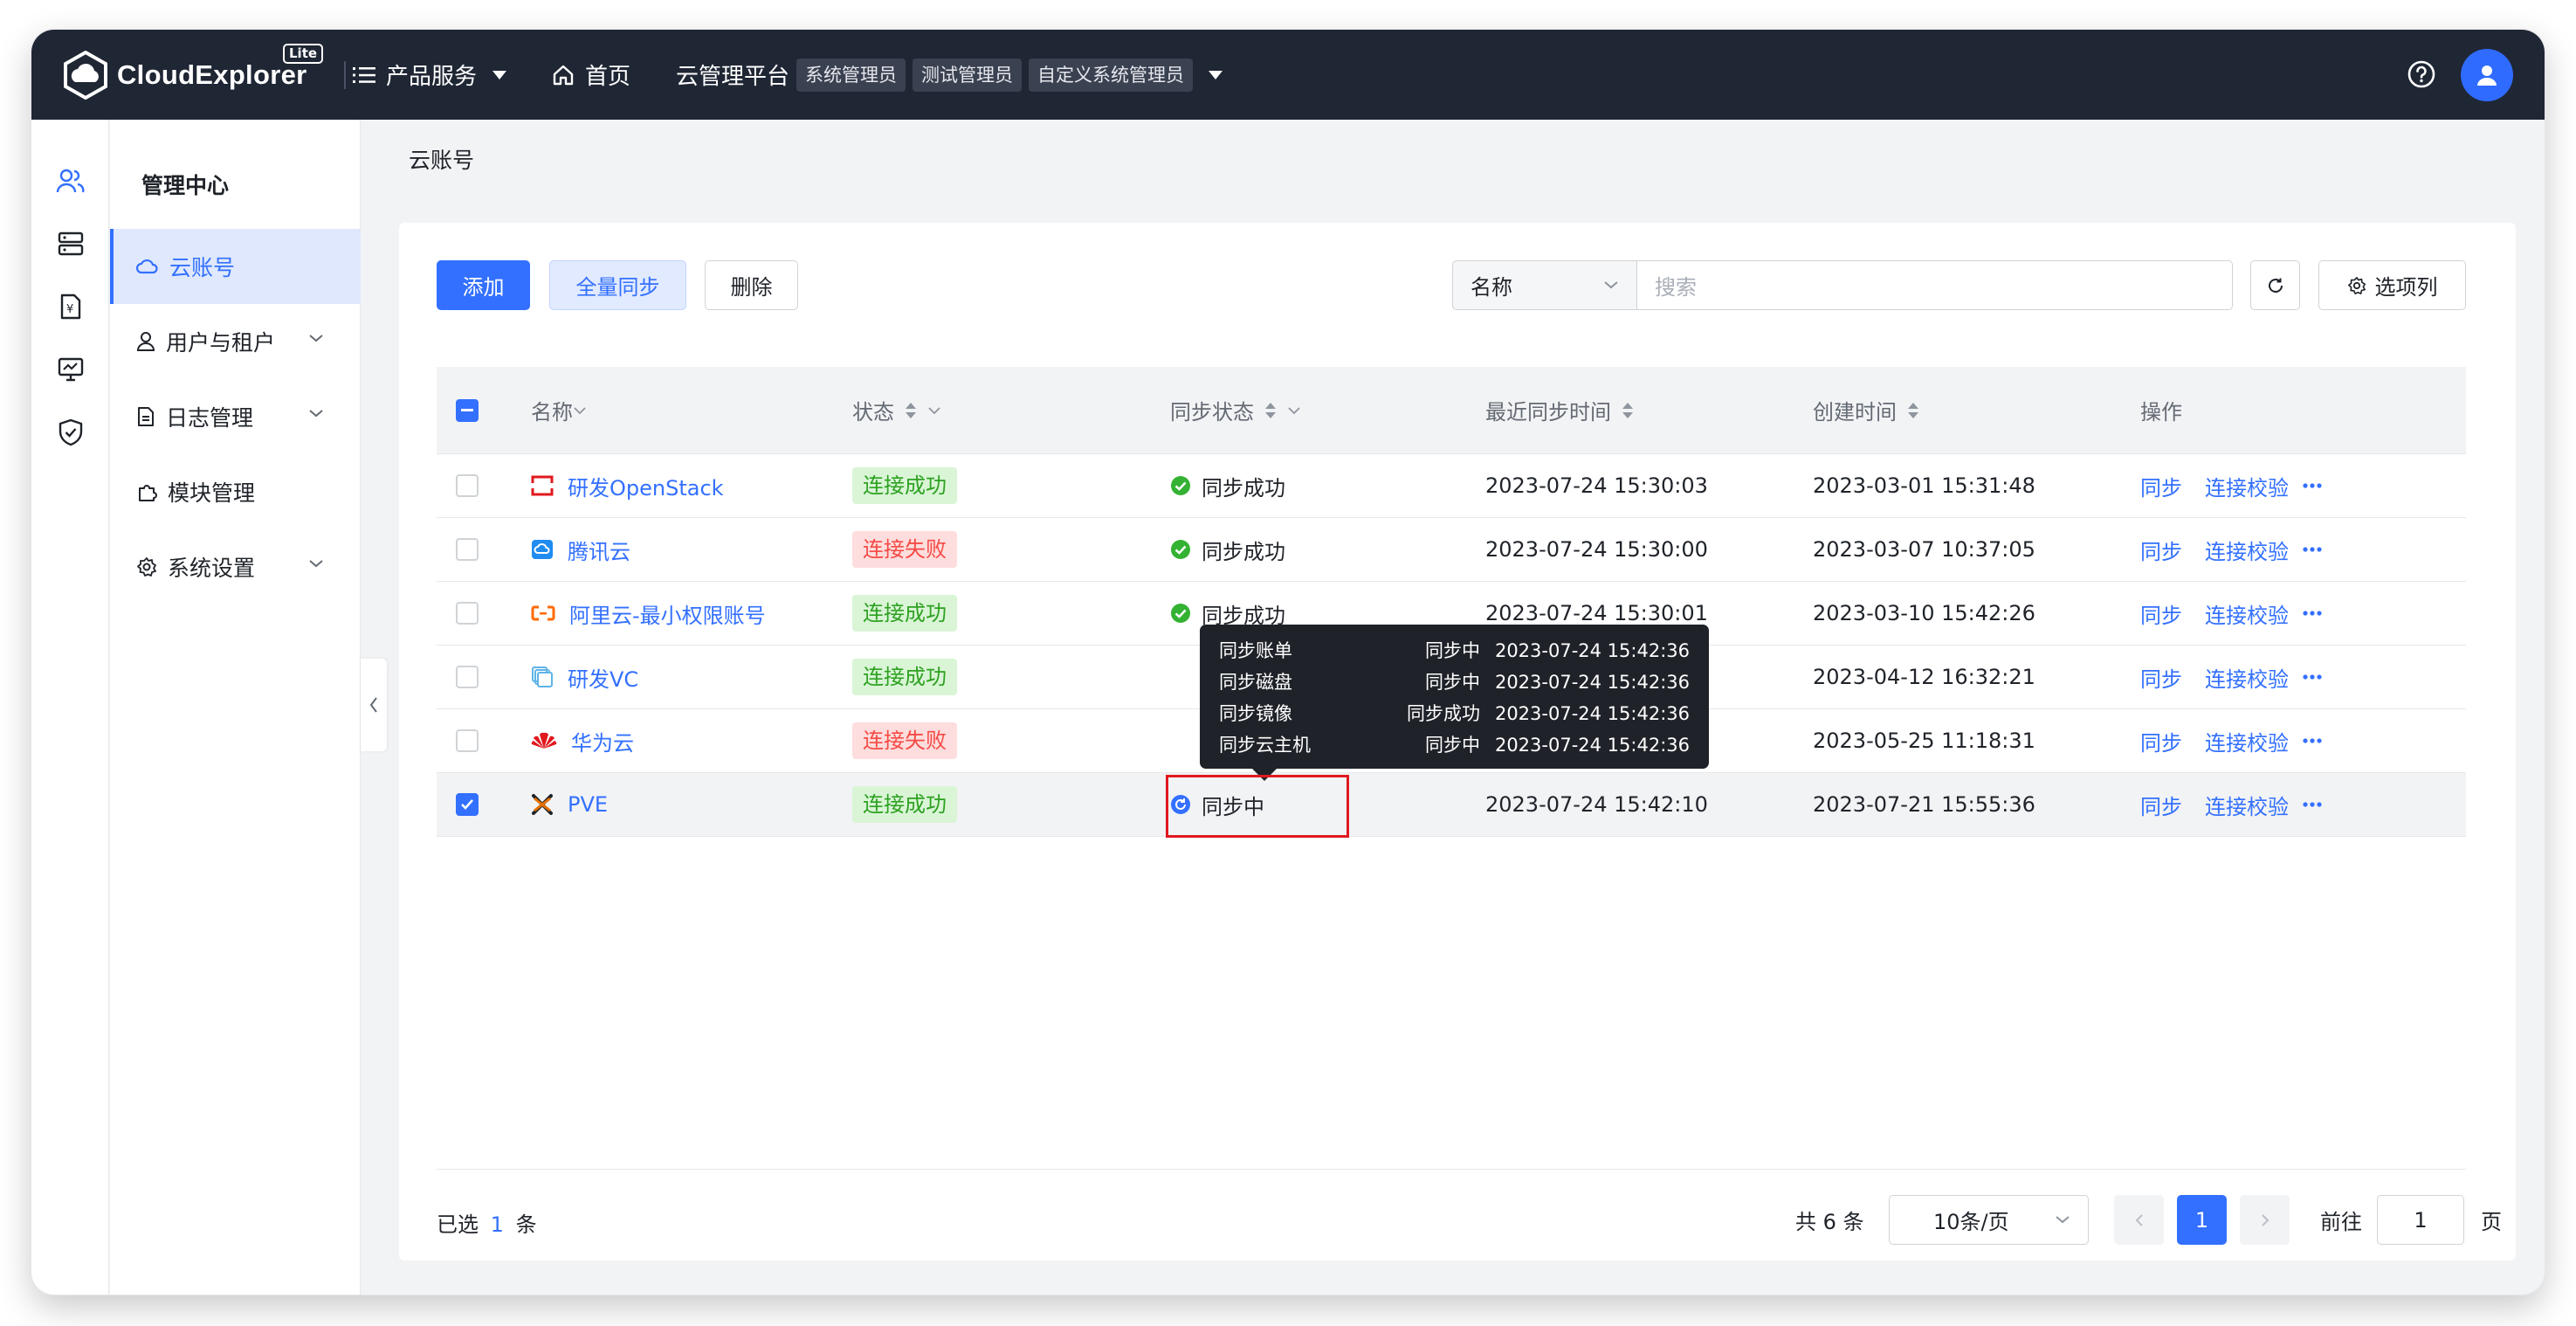  What do you see at coordinates (949, 75) in the screenshot?
I see `platform-role-switcher: 云管理平台 系统管理员 测试管理员 自定义系统管理员` at bounding box center [949, 75].